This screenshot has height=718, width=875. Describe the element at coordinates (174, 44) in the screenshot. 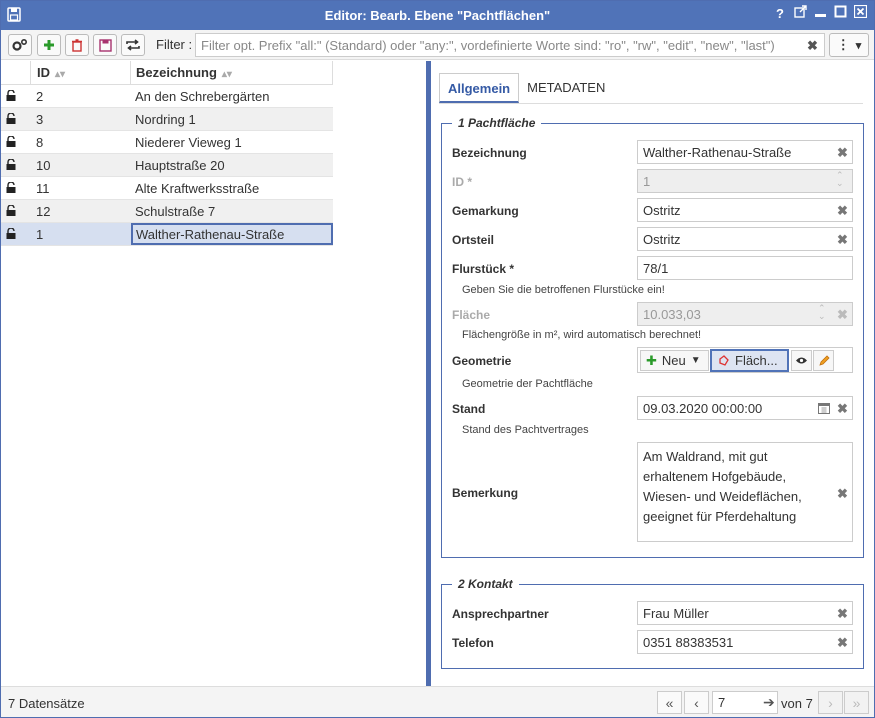

I see `filter-label: Filter :` at that location.